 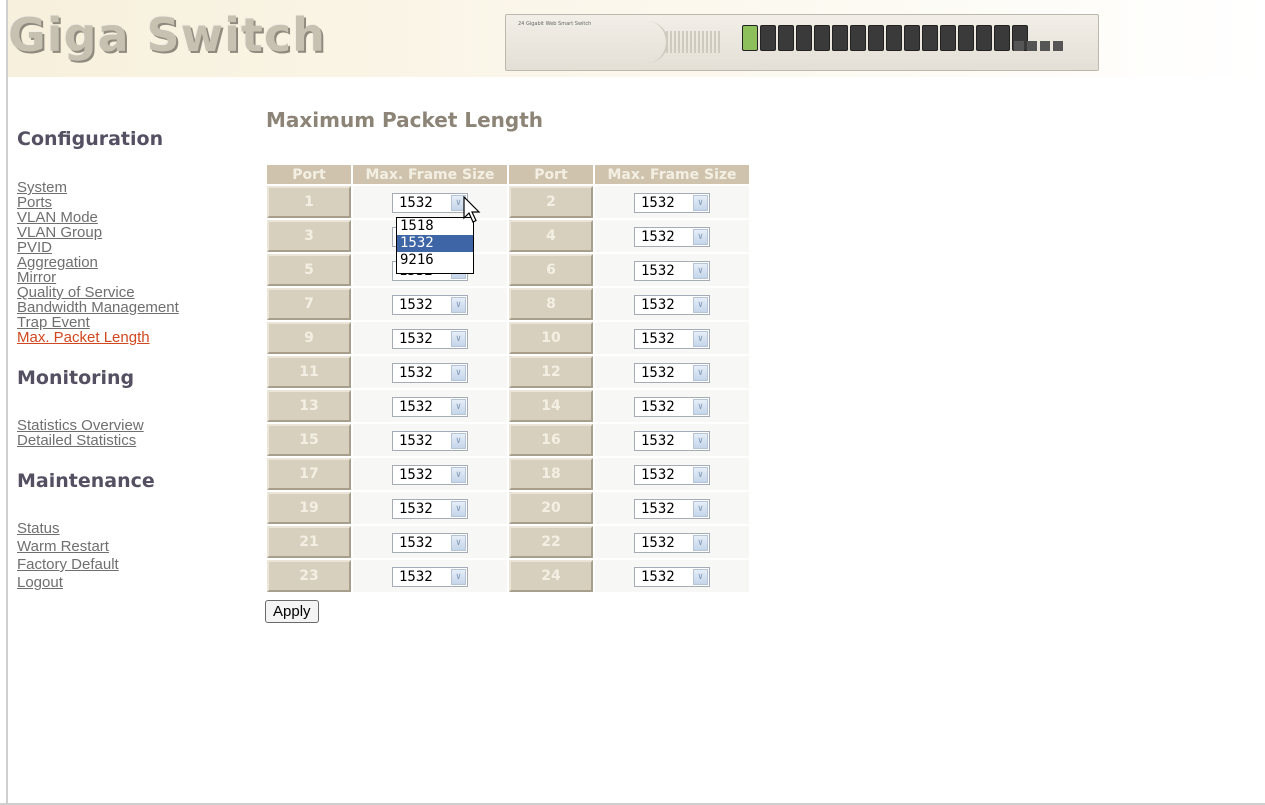 I want to click on port-number: 18, so click(x=551, y=474).